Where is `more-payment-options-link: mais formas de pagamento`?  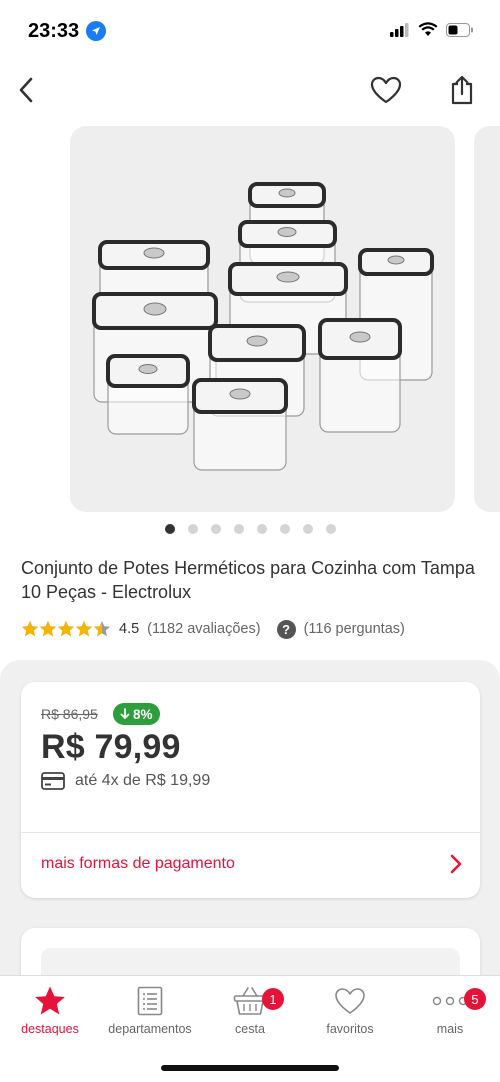 more-payment-options-link: mais formas de pagamento is located at coordinates (138, 864).